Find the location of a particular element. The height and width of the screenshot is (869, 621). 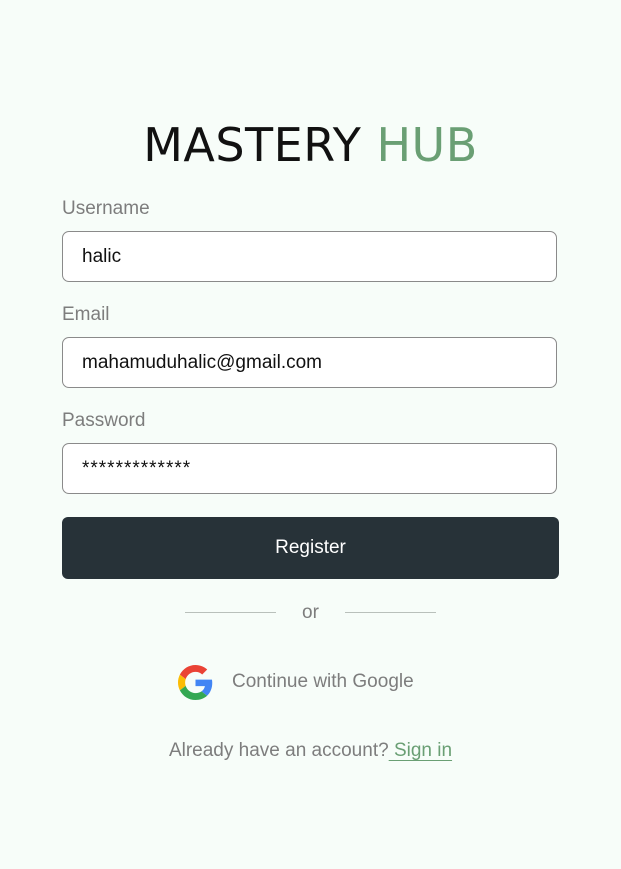

register-button: Register is located at coordinates (310, 548).